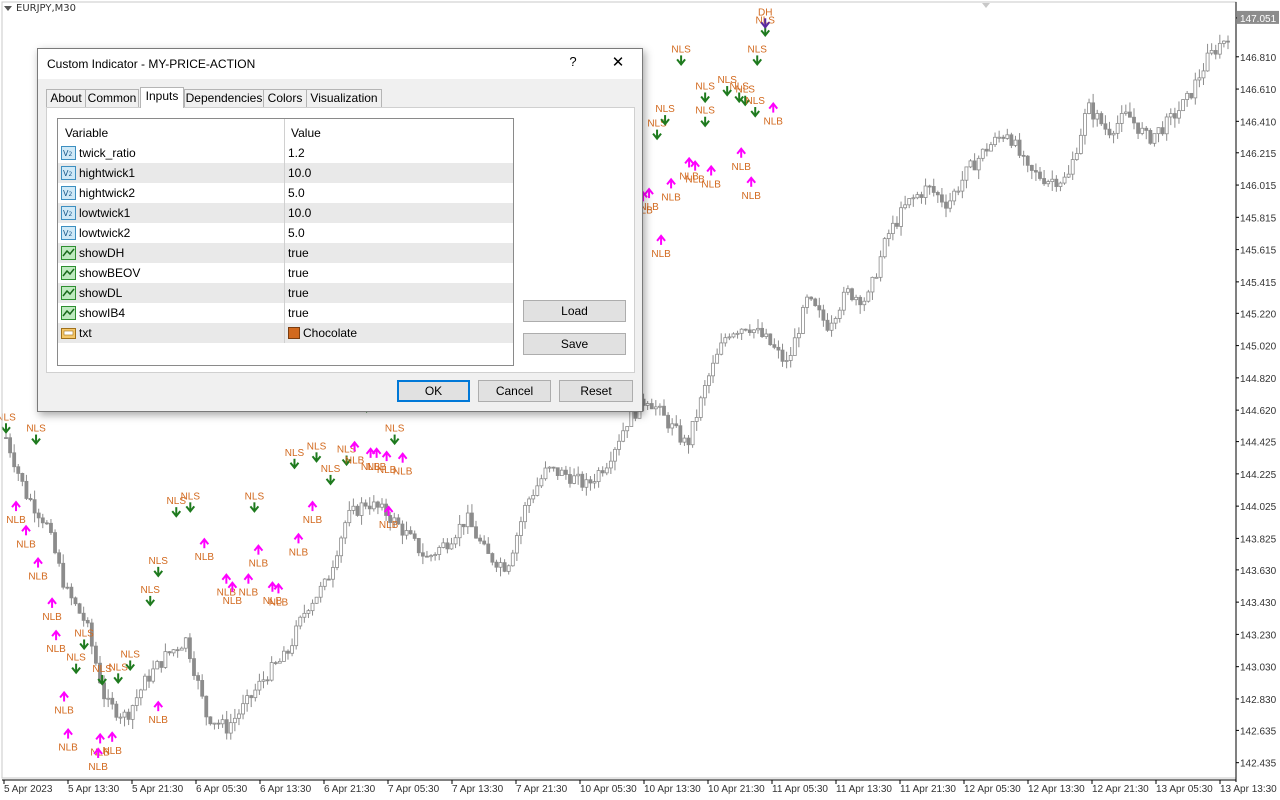  I want to click on dialog-titlebar: Custom Indicator - MY-PRICE-ACTION ? ✕, so click(340, 64).